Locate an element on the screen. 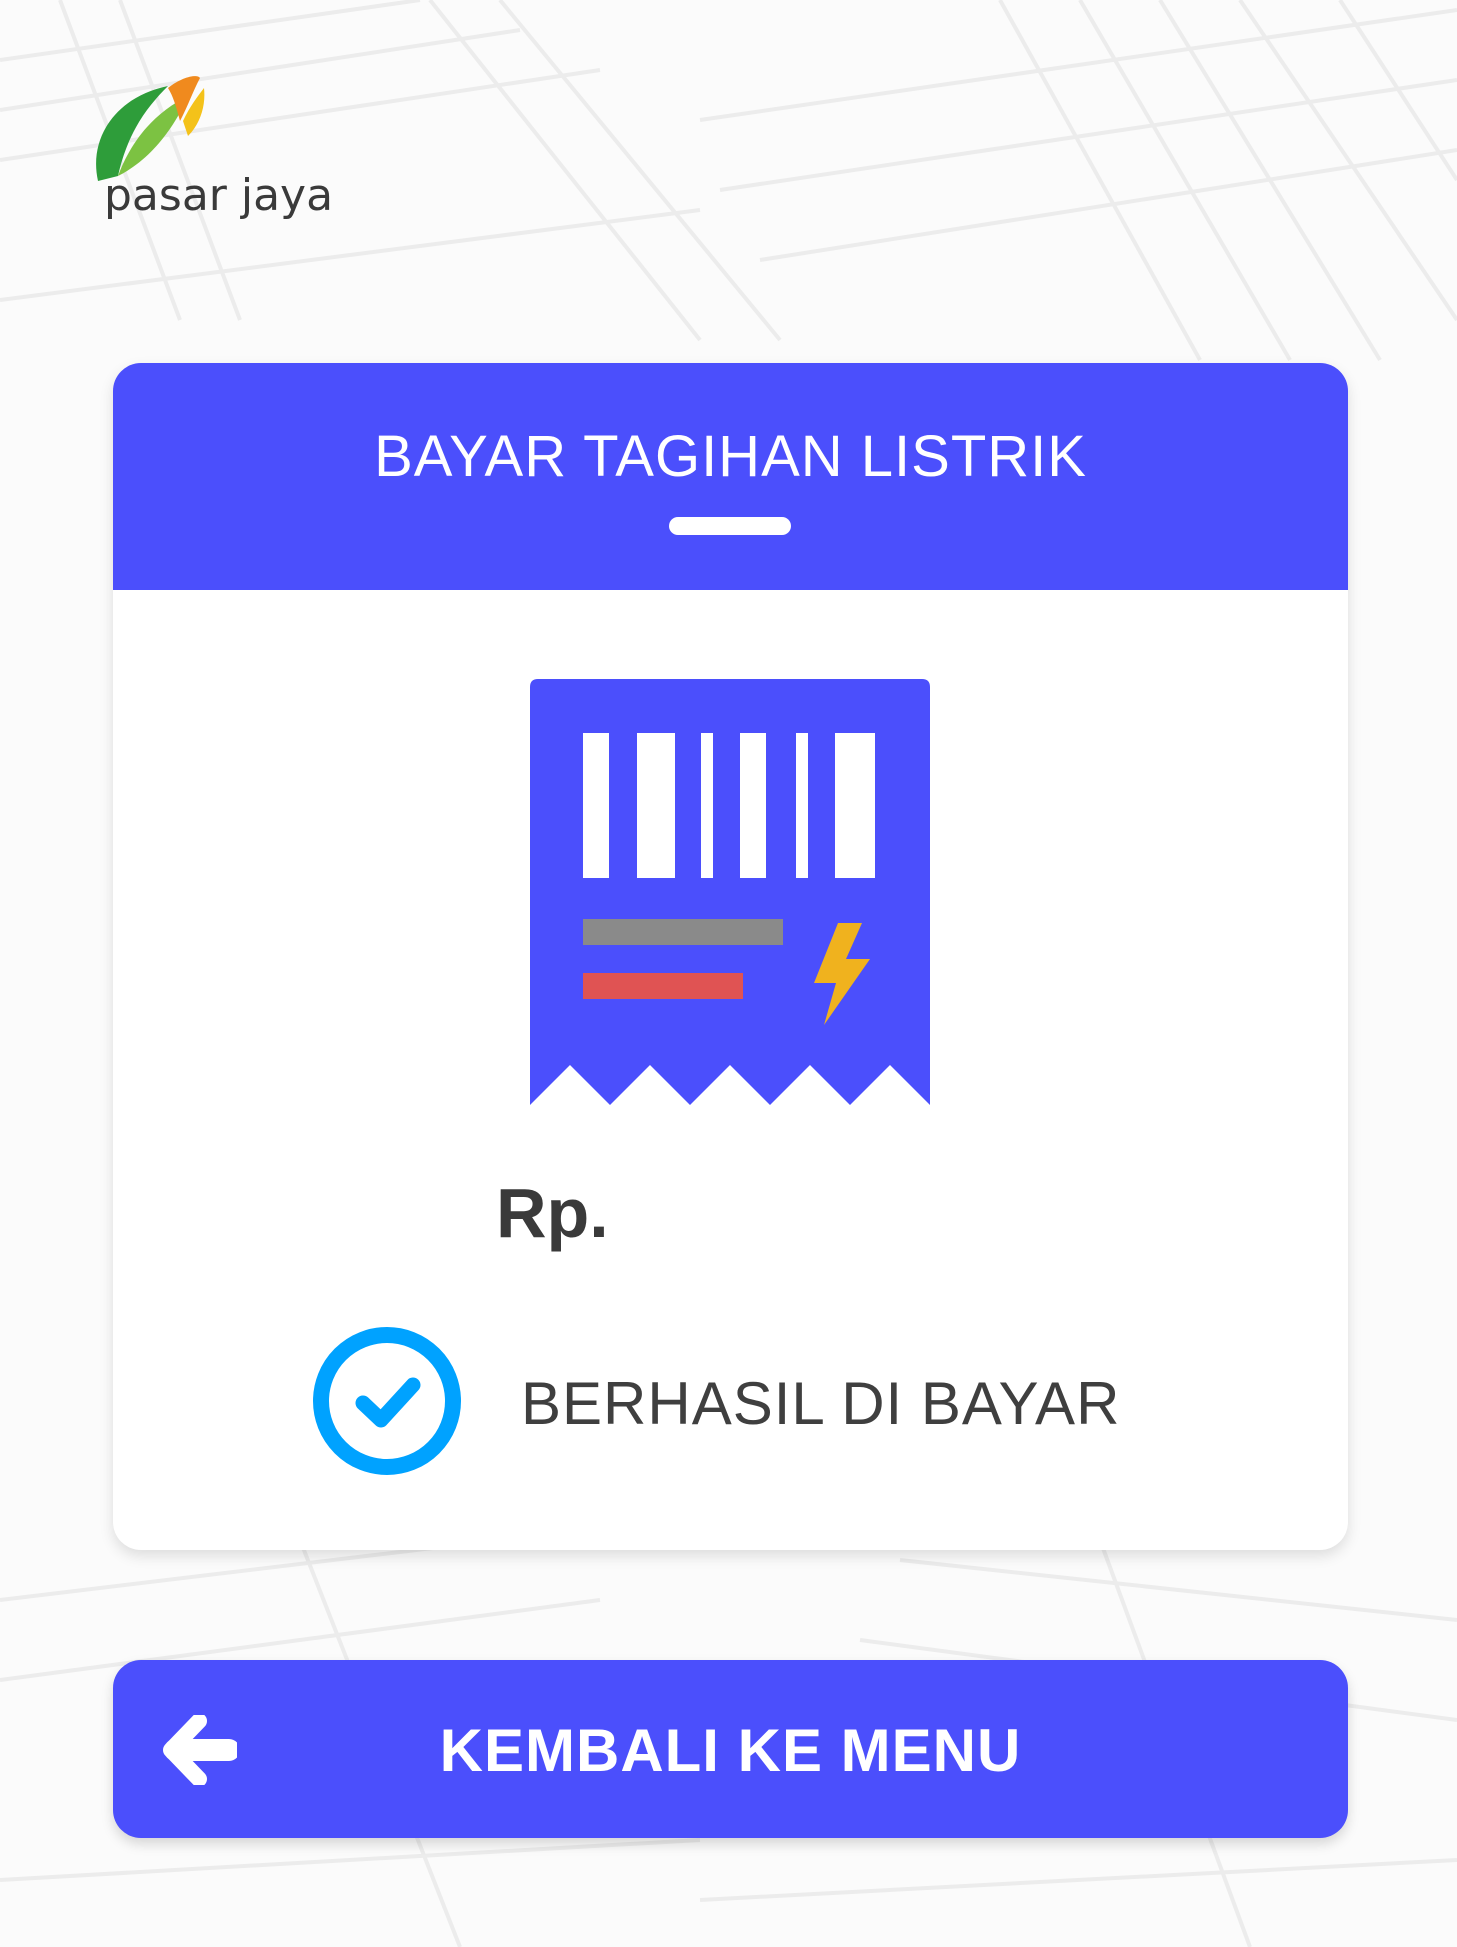 Image resolution: width=1457 pixels, height=1947 pixels. card-header: BAYAR TAGIHAN LISTRIK is located at coordinates (730, 476).